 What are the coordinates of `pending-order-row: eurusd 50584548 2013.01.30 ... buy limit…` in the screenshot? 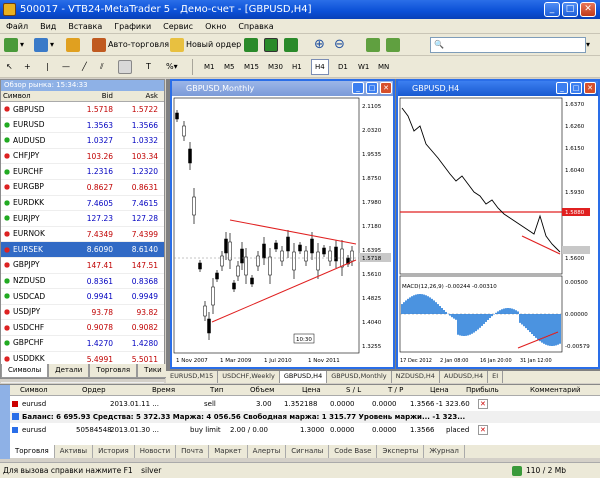 It's located at (305, 430).